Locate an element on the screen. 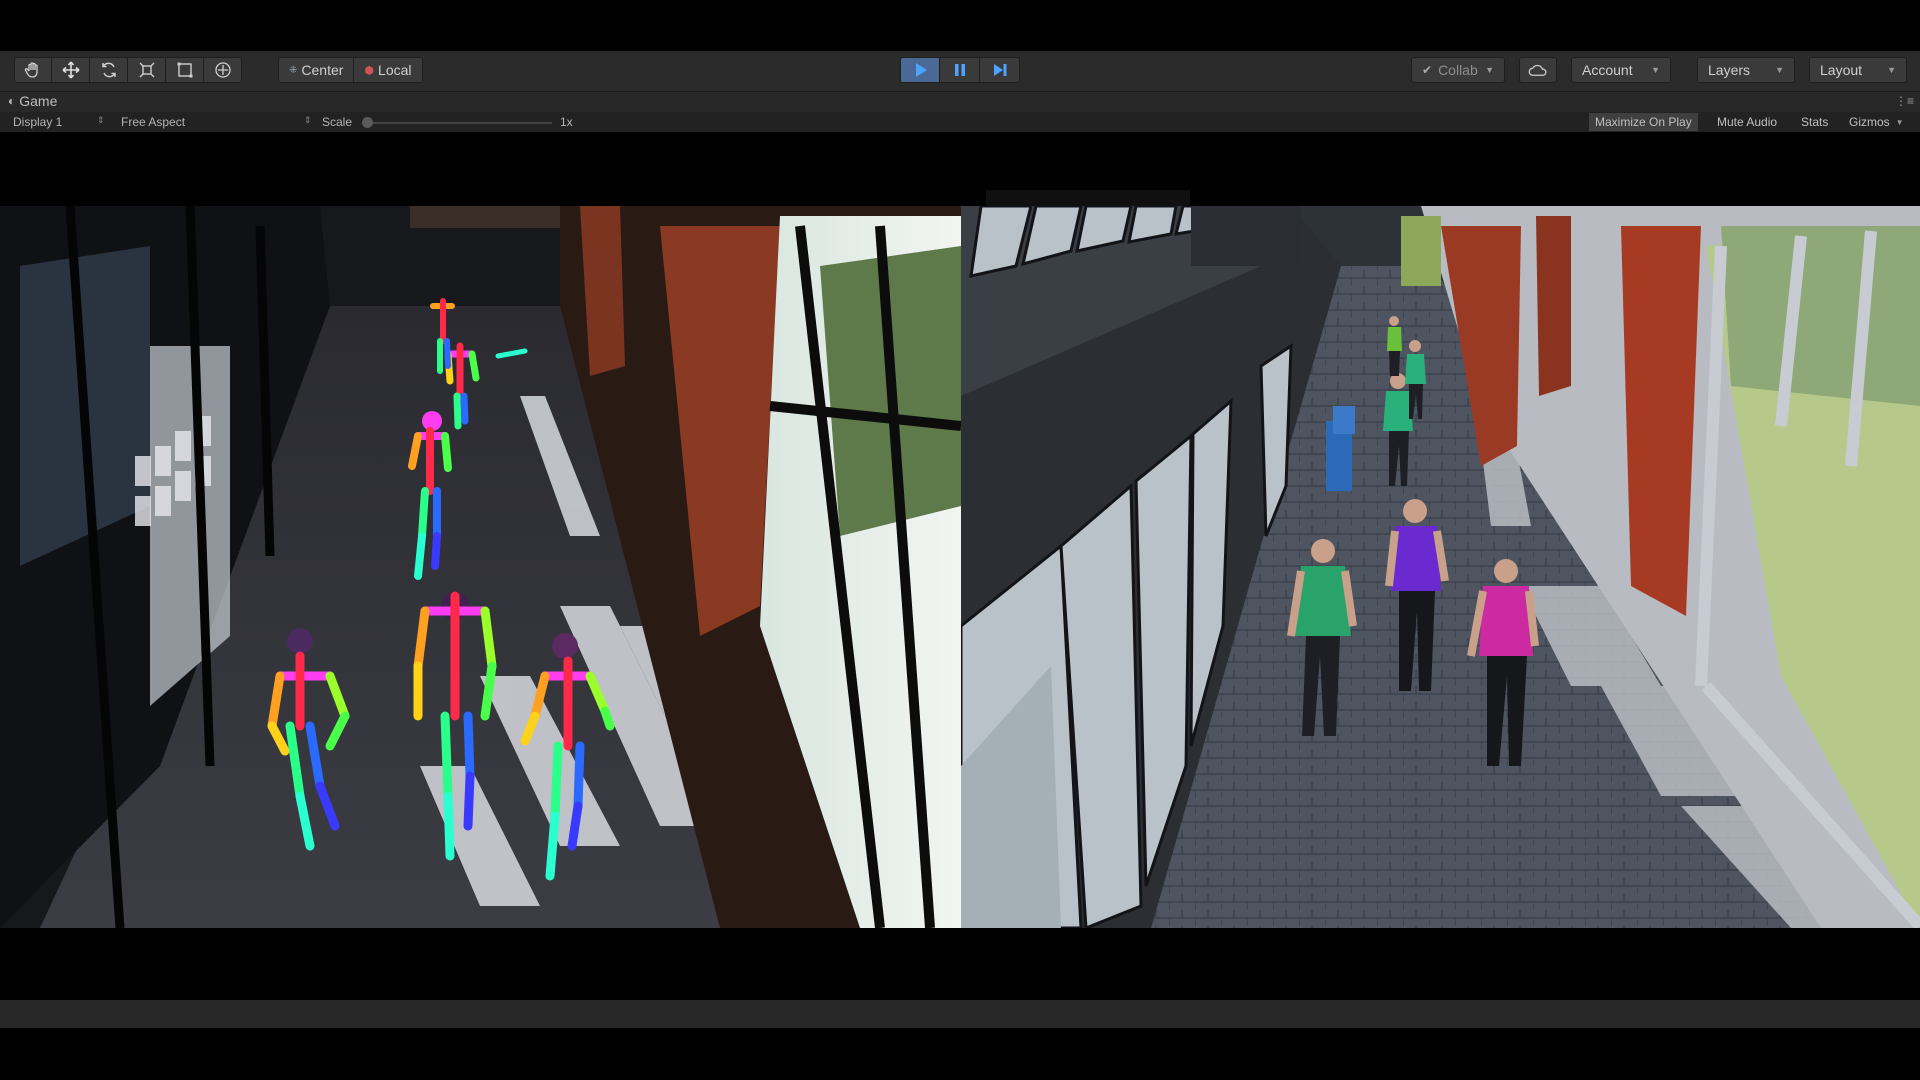  layout-label: Layout is located at coordinates (1841, 70).